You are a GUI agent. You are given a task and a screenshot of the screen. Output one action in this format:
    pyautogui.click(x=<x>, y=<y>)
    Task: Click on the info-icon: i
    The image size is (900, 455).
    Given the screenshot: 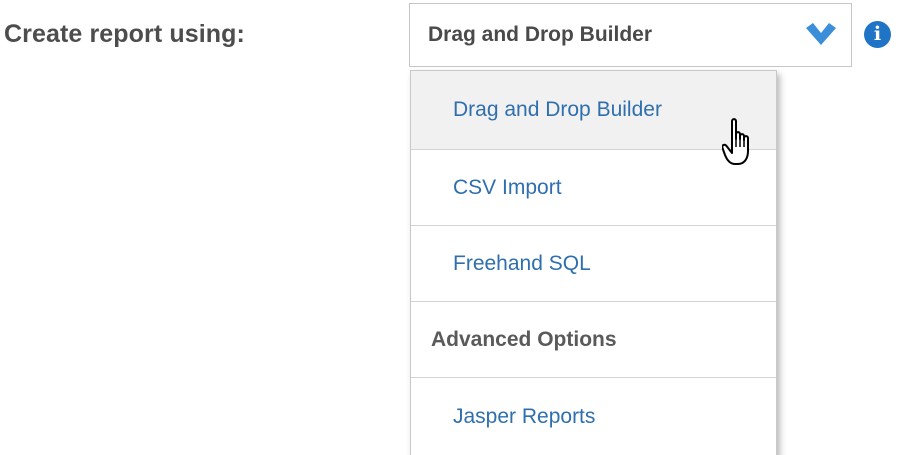 What is the action you would take?
    pyautogui.click(x=877, y=34)
    